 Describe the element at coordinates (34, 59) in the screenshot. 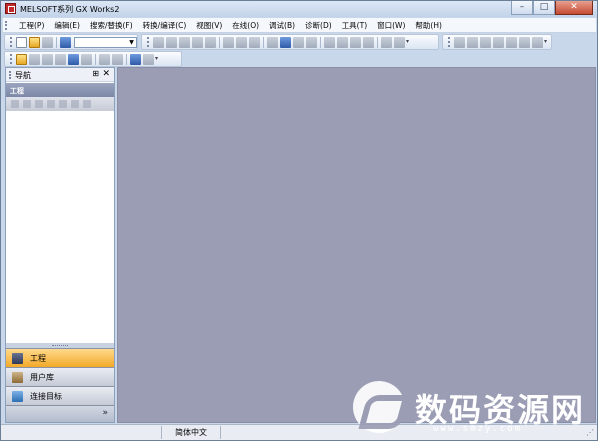

I see `parts-selection-icon` at that location.